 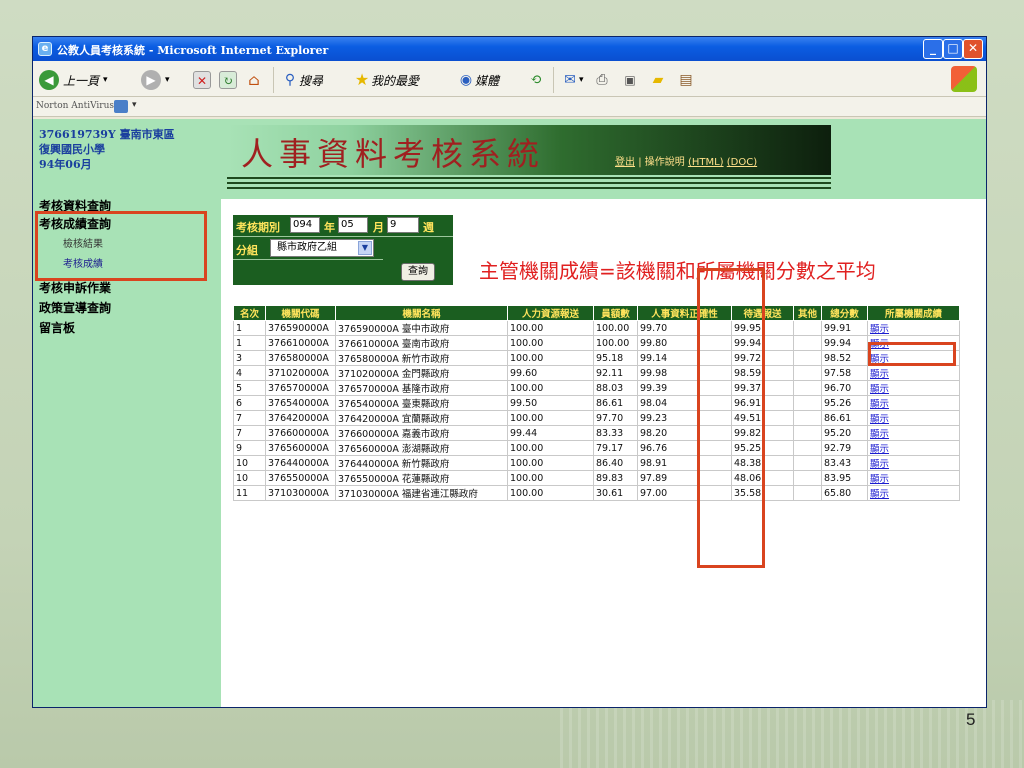 I want to click on edit-button: ▣, so click(x=630, y=80).